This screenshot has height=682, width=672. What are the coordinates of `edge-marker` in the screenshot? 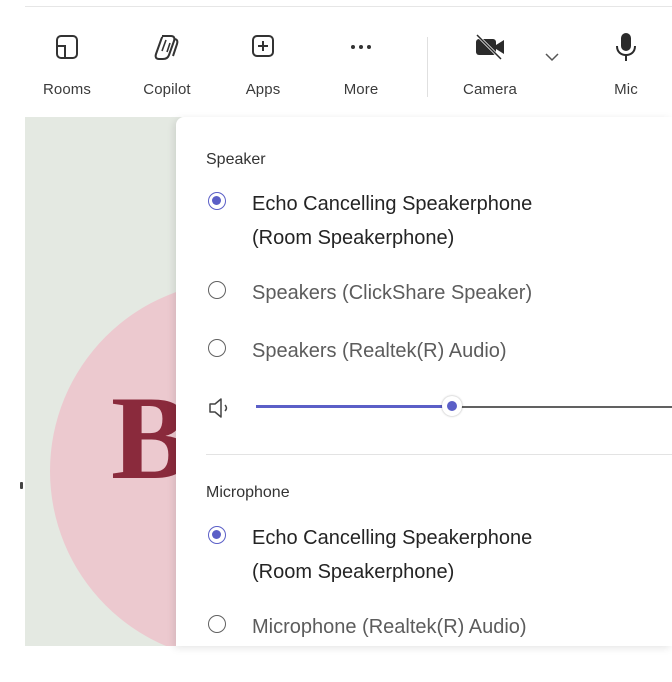 It's located at (21, 485).